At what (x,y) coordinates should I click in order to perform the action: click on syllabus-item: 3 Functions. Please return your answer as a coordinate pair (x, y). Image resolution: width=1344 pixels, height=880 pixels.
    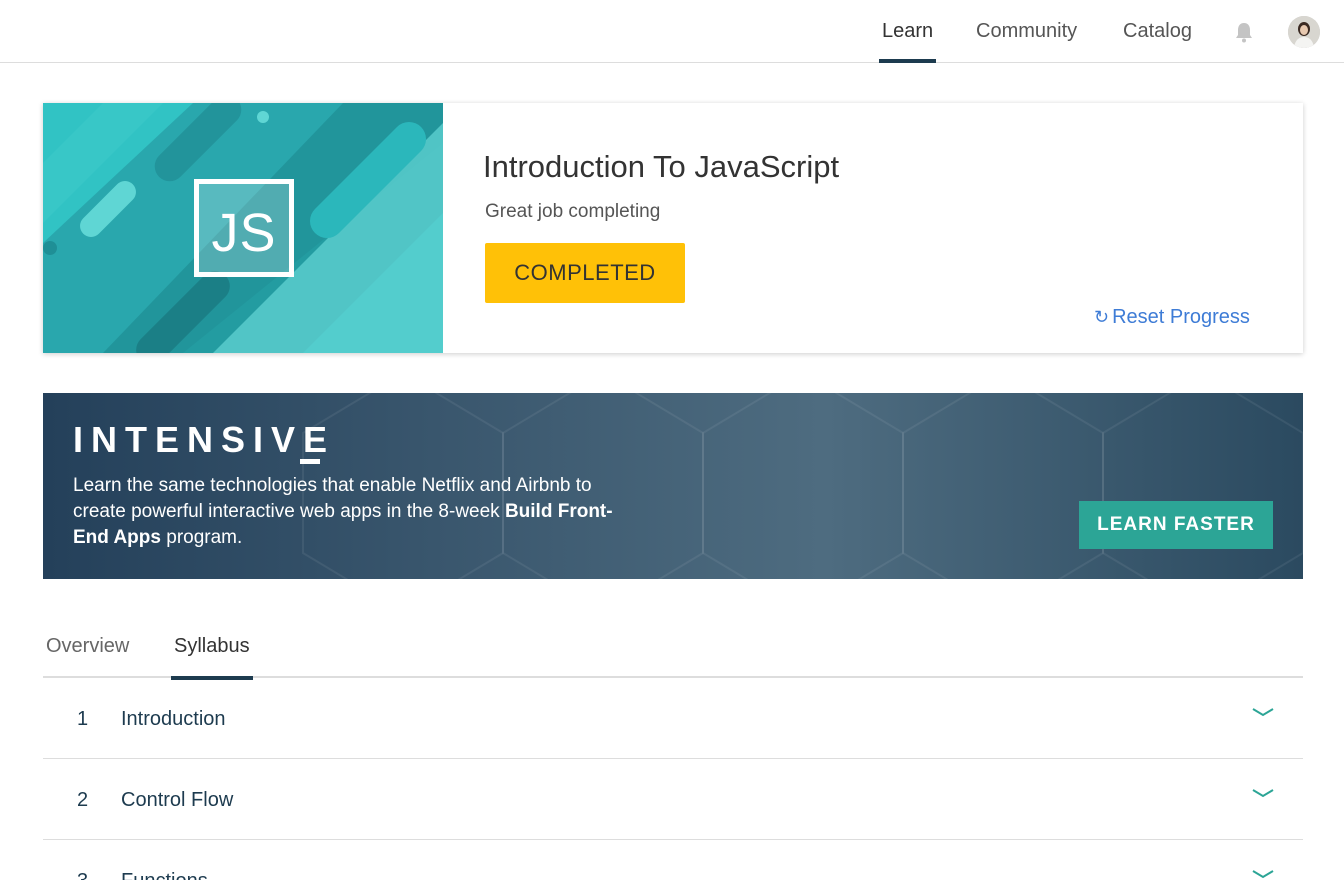
    Looking at the image, I should click on (673, 860).